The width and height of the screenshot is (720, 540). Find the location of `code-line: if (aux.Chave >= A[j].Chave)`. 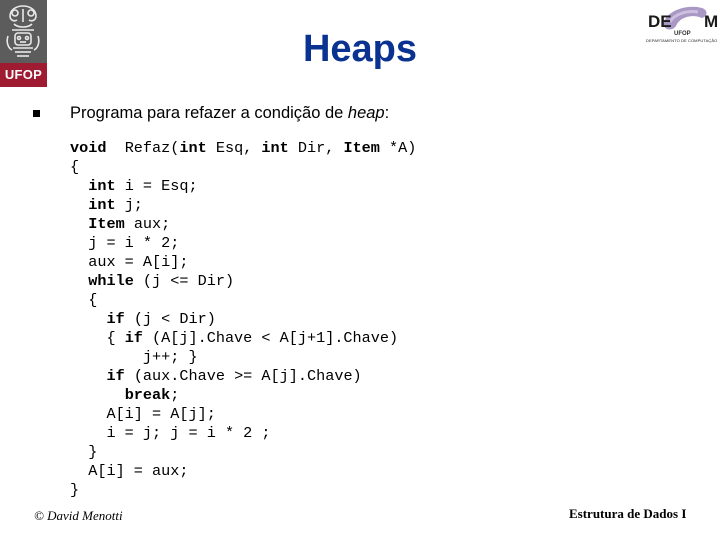

code-line: if (aux.Chave >= A[j].Chave) is located at coordinates (243, 376).